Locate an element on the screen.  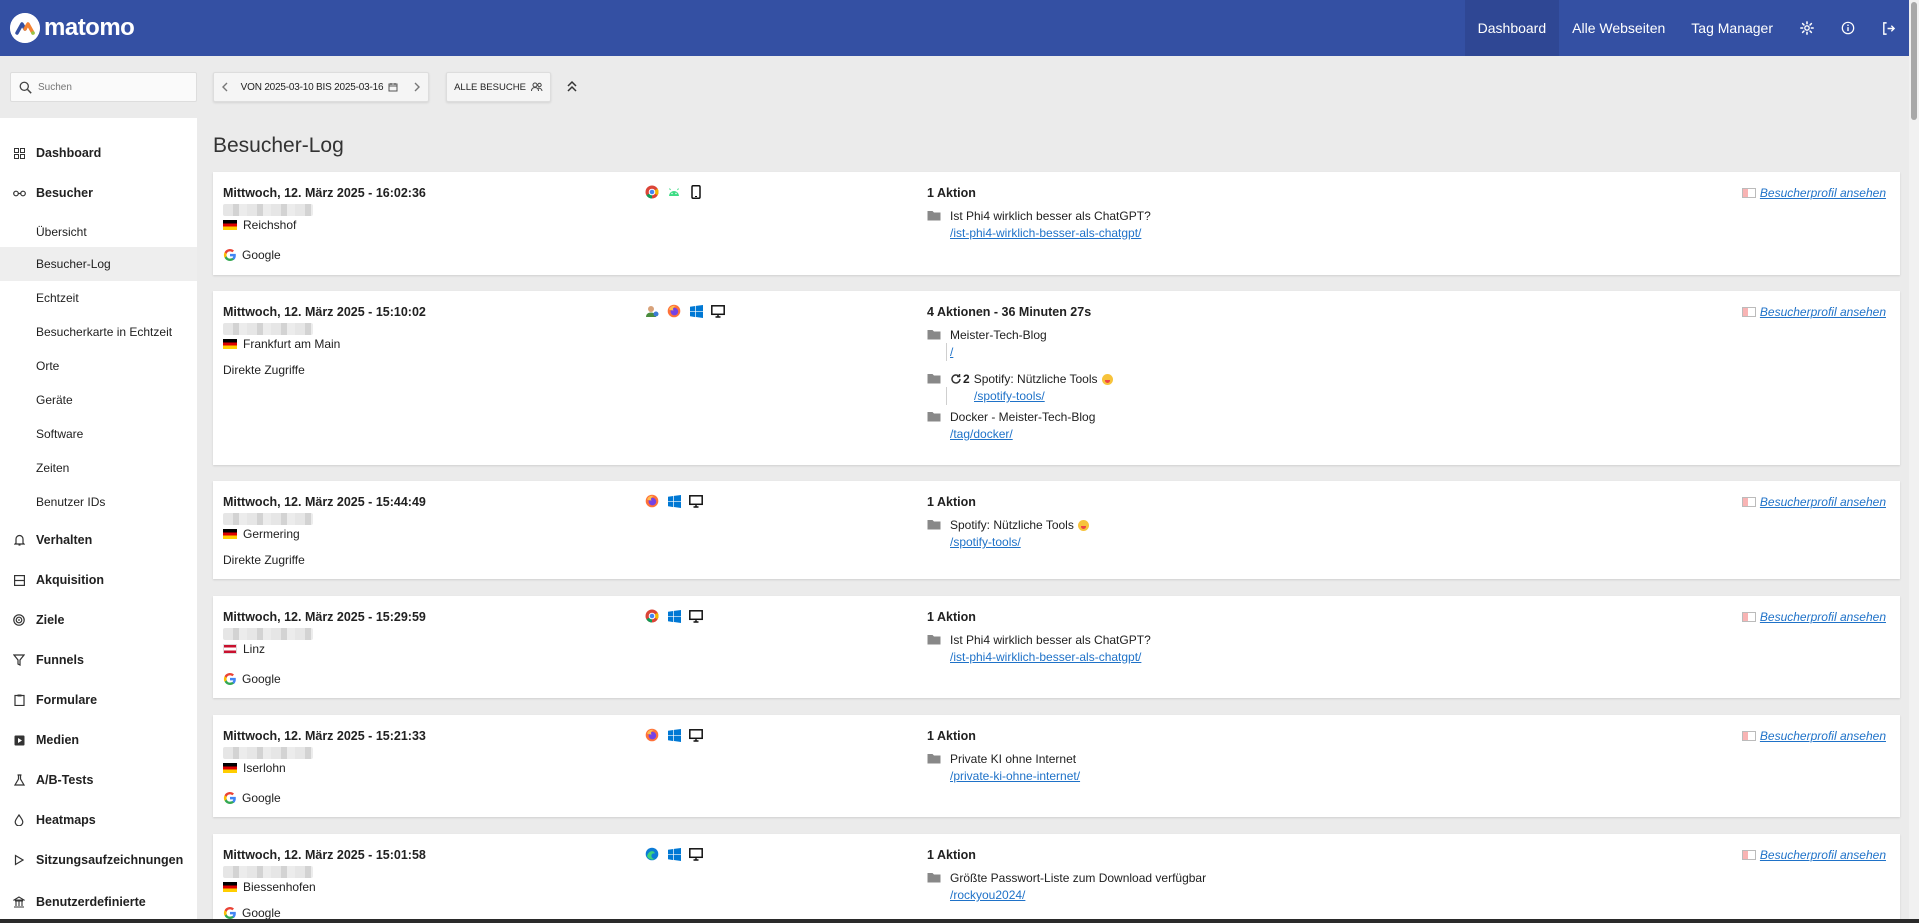
topnav-all-websites: Alle Webseiten is located at coordinates (1618, 28).